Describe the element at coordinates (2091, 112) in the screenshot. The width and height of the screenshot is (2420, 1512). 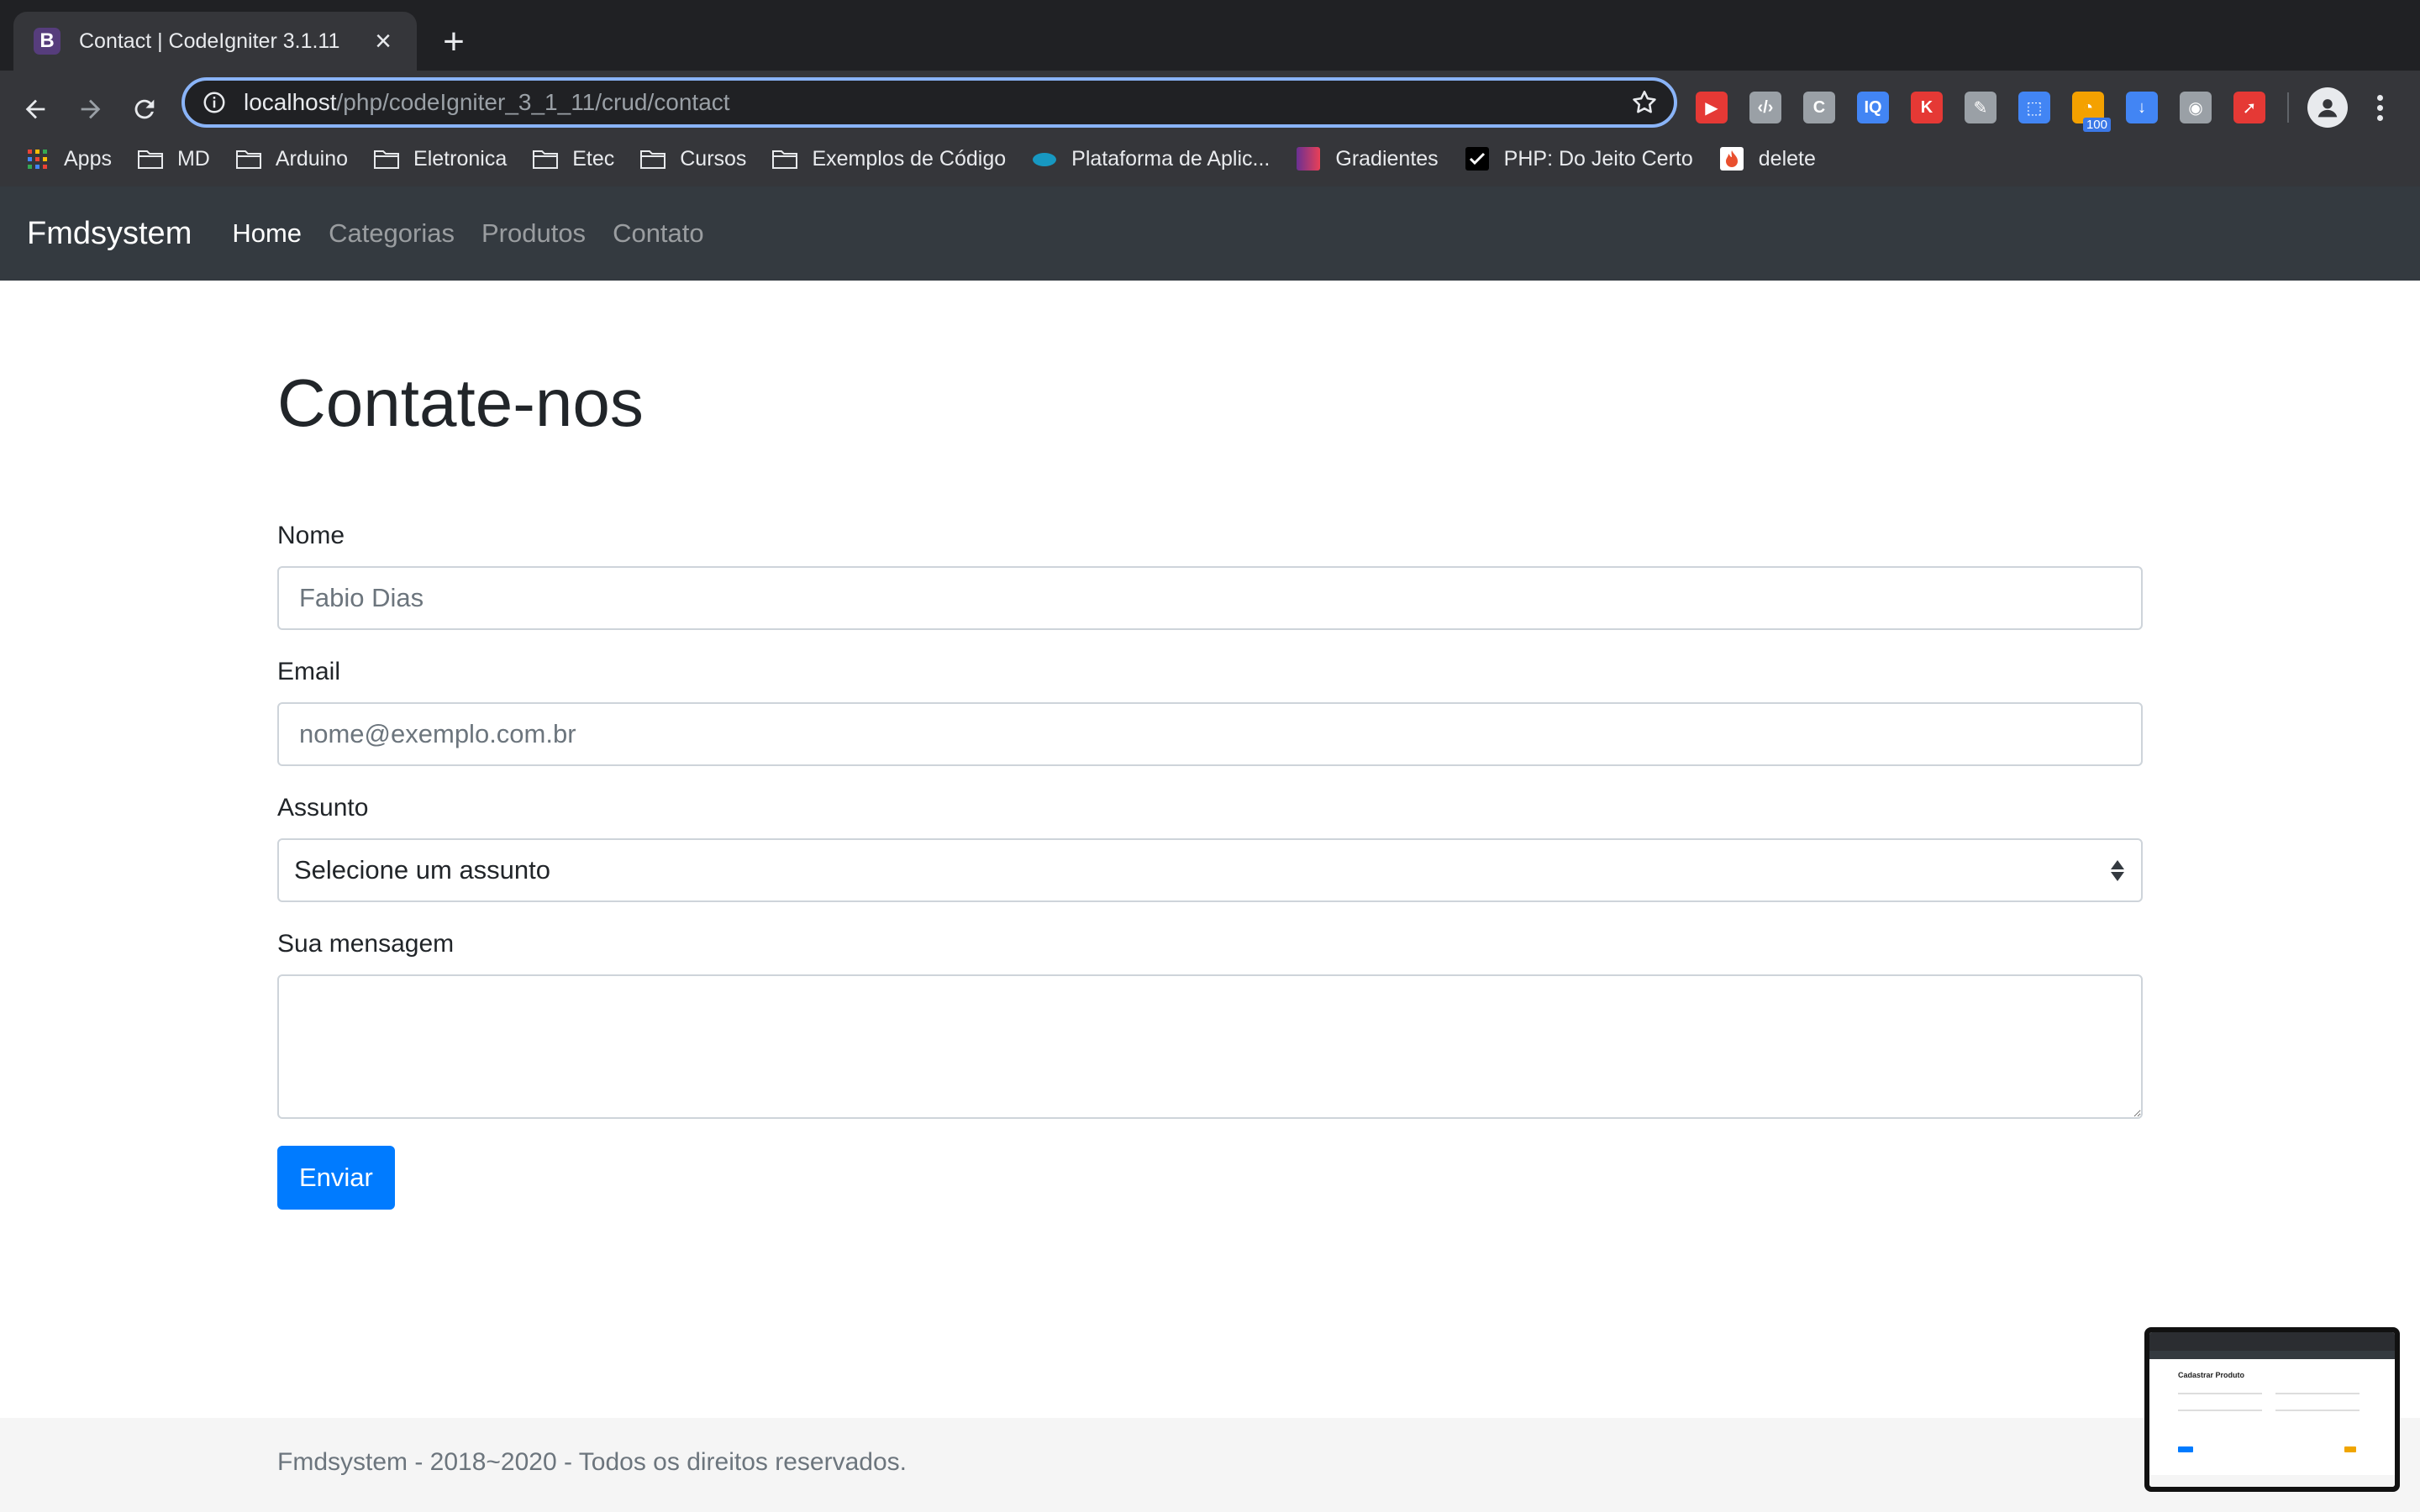
I see `rss-extension-icon: ◔ 100` at that location.